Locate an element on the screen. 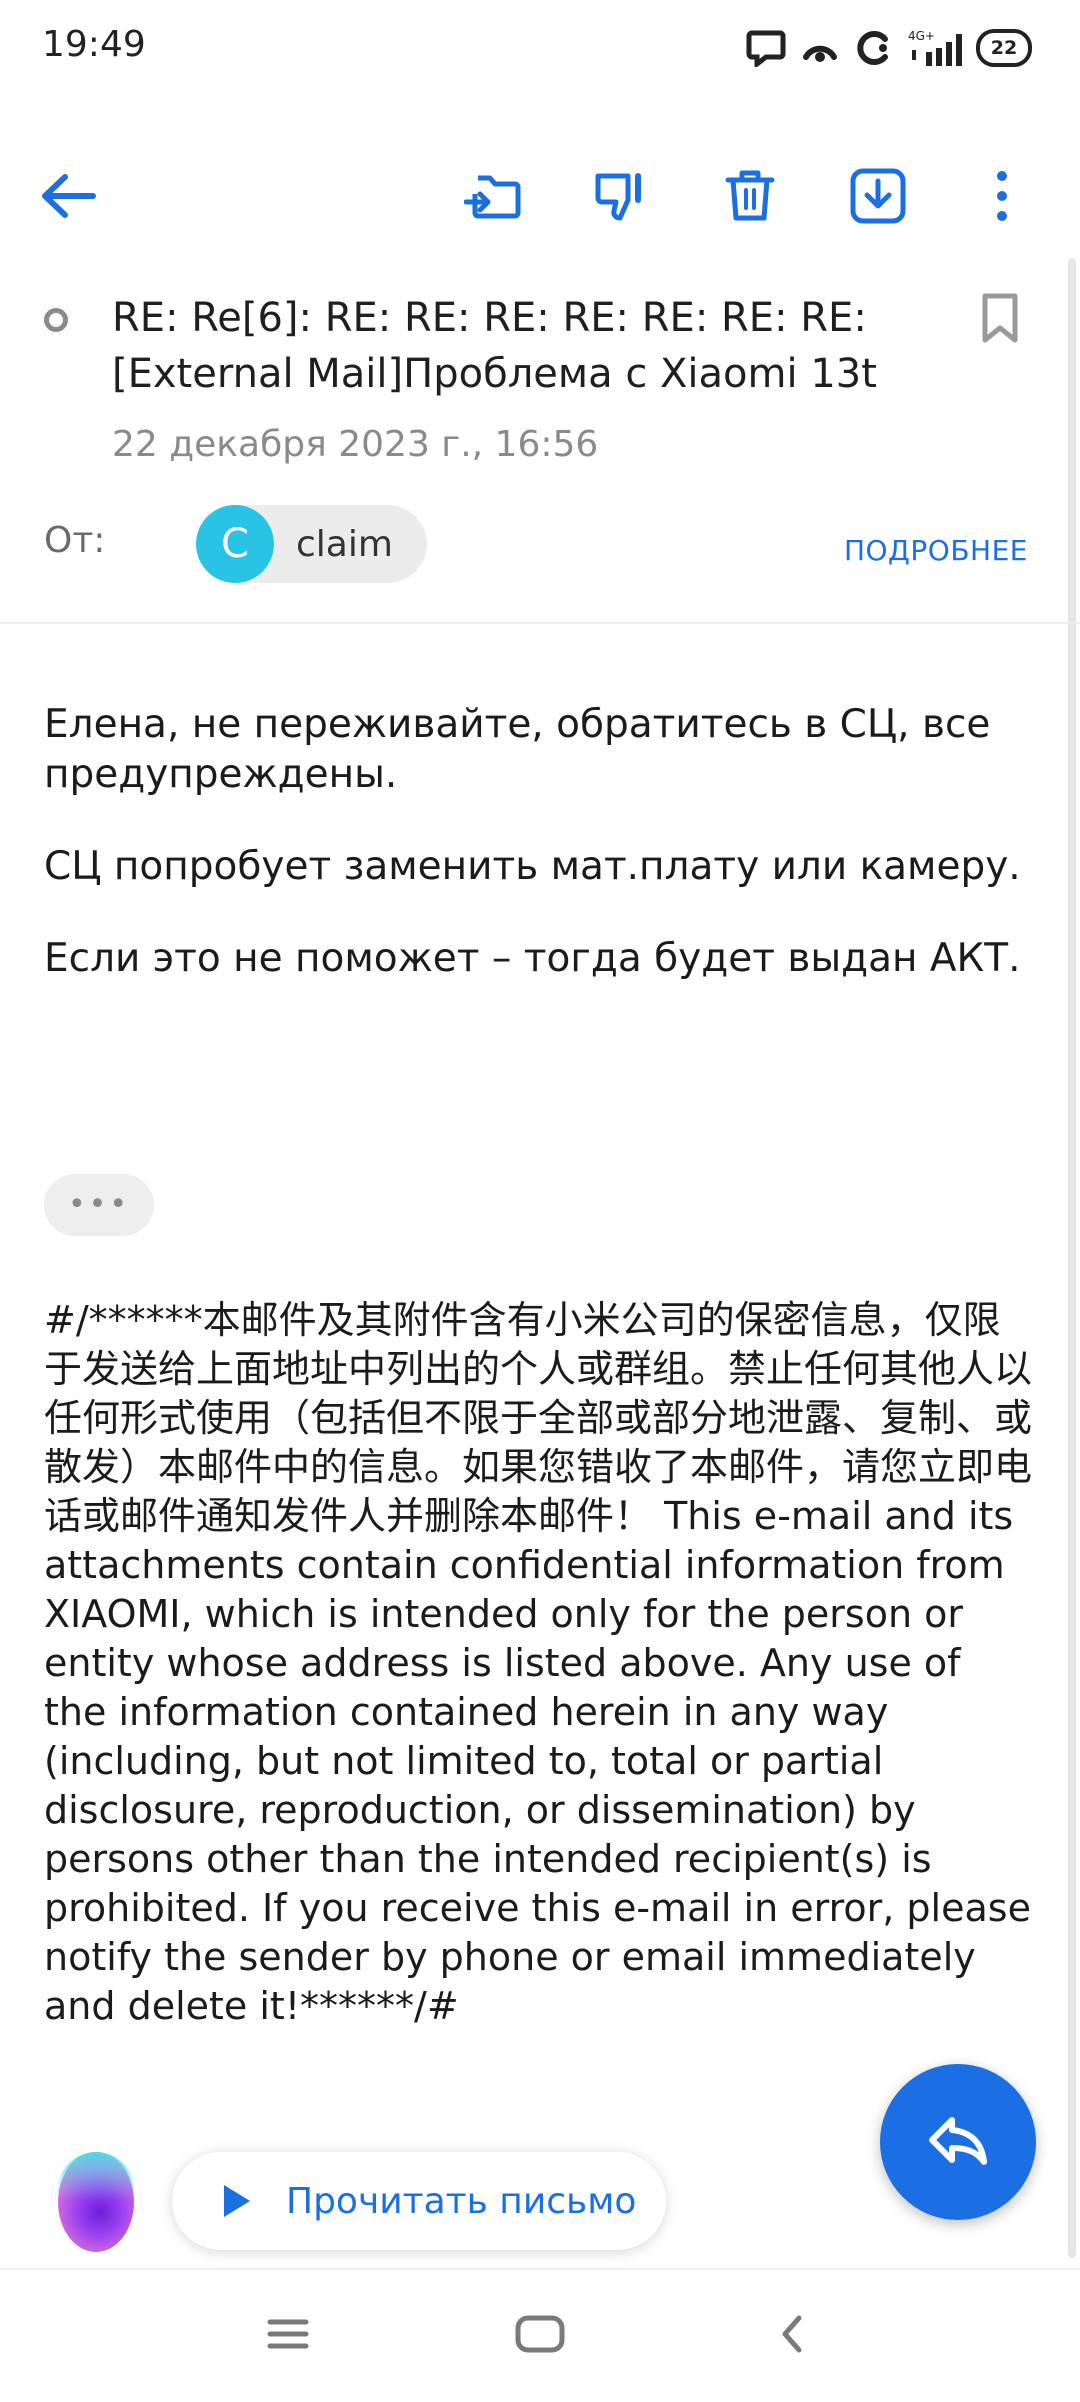  sync-icon is located at coordinates (872, 48).